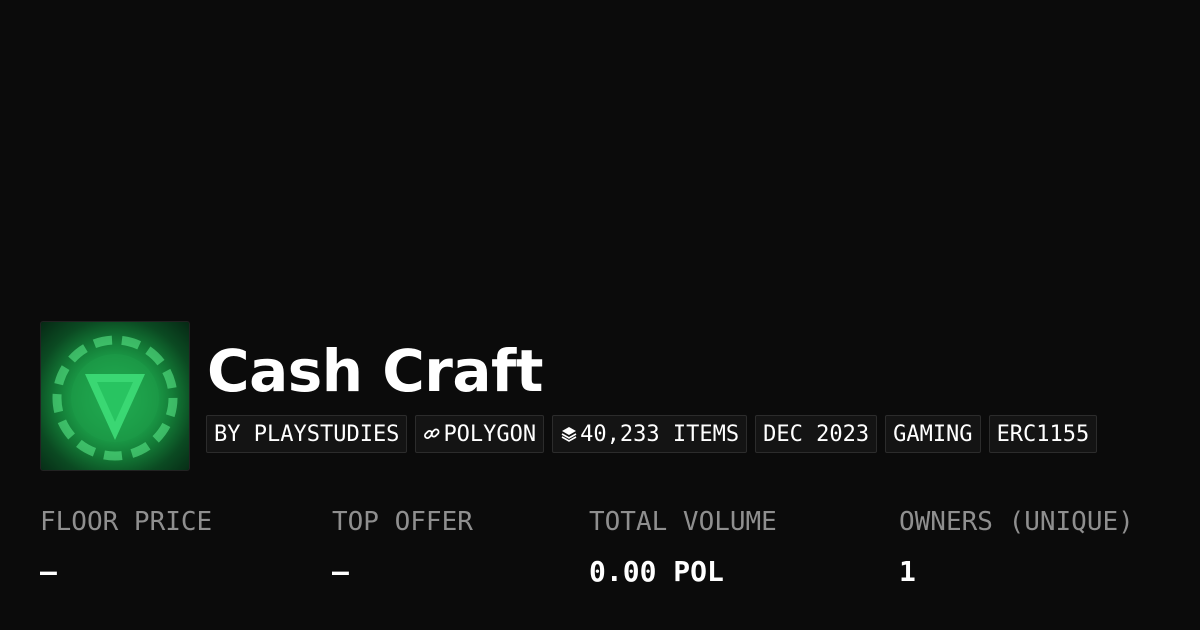  Describe the element at coordinates (307, 434) in the screenshot. I see `creator-chip: BY PLAYSTUDIES` at that location.